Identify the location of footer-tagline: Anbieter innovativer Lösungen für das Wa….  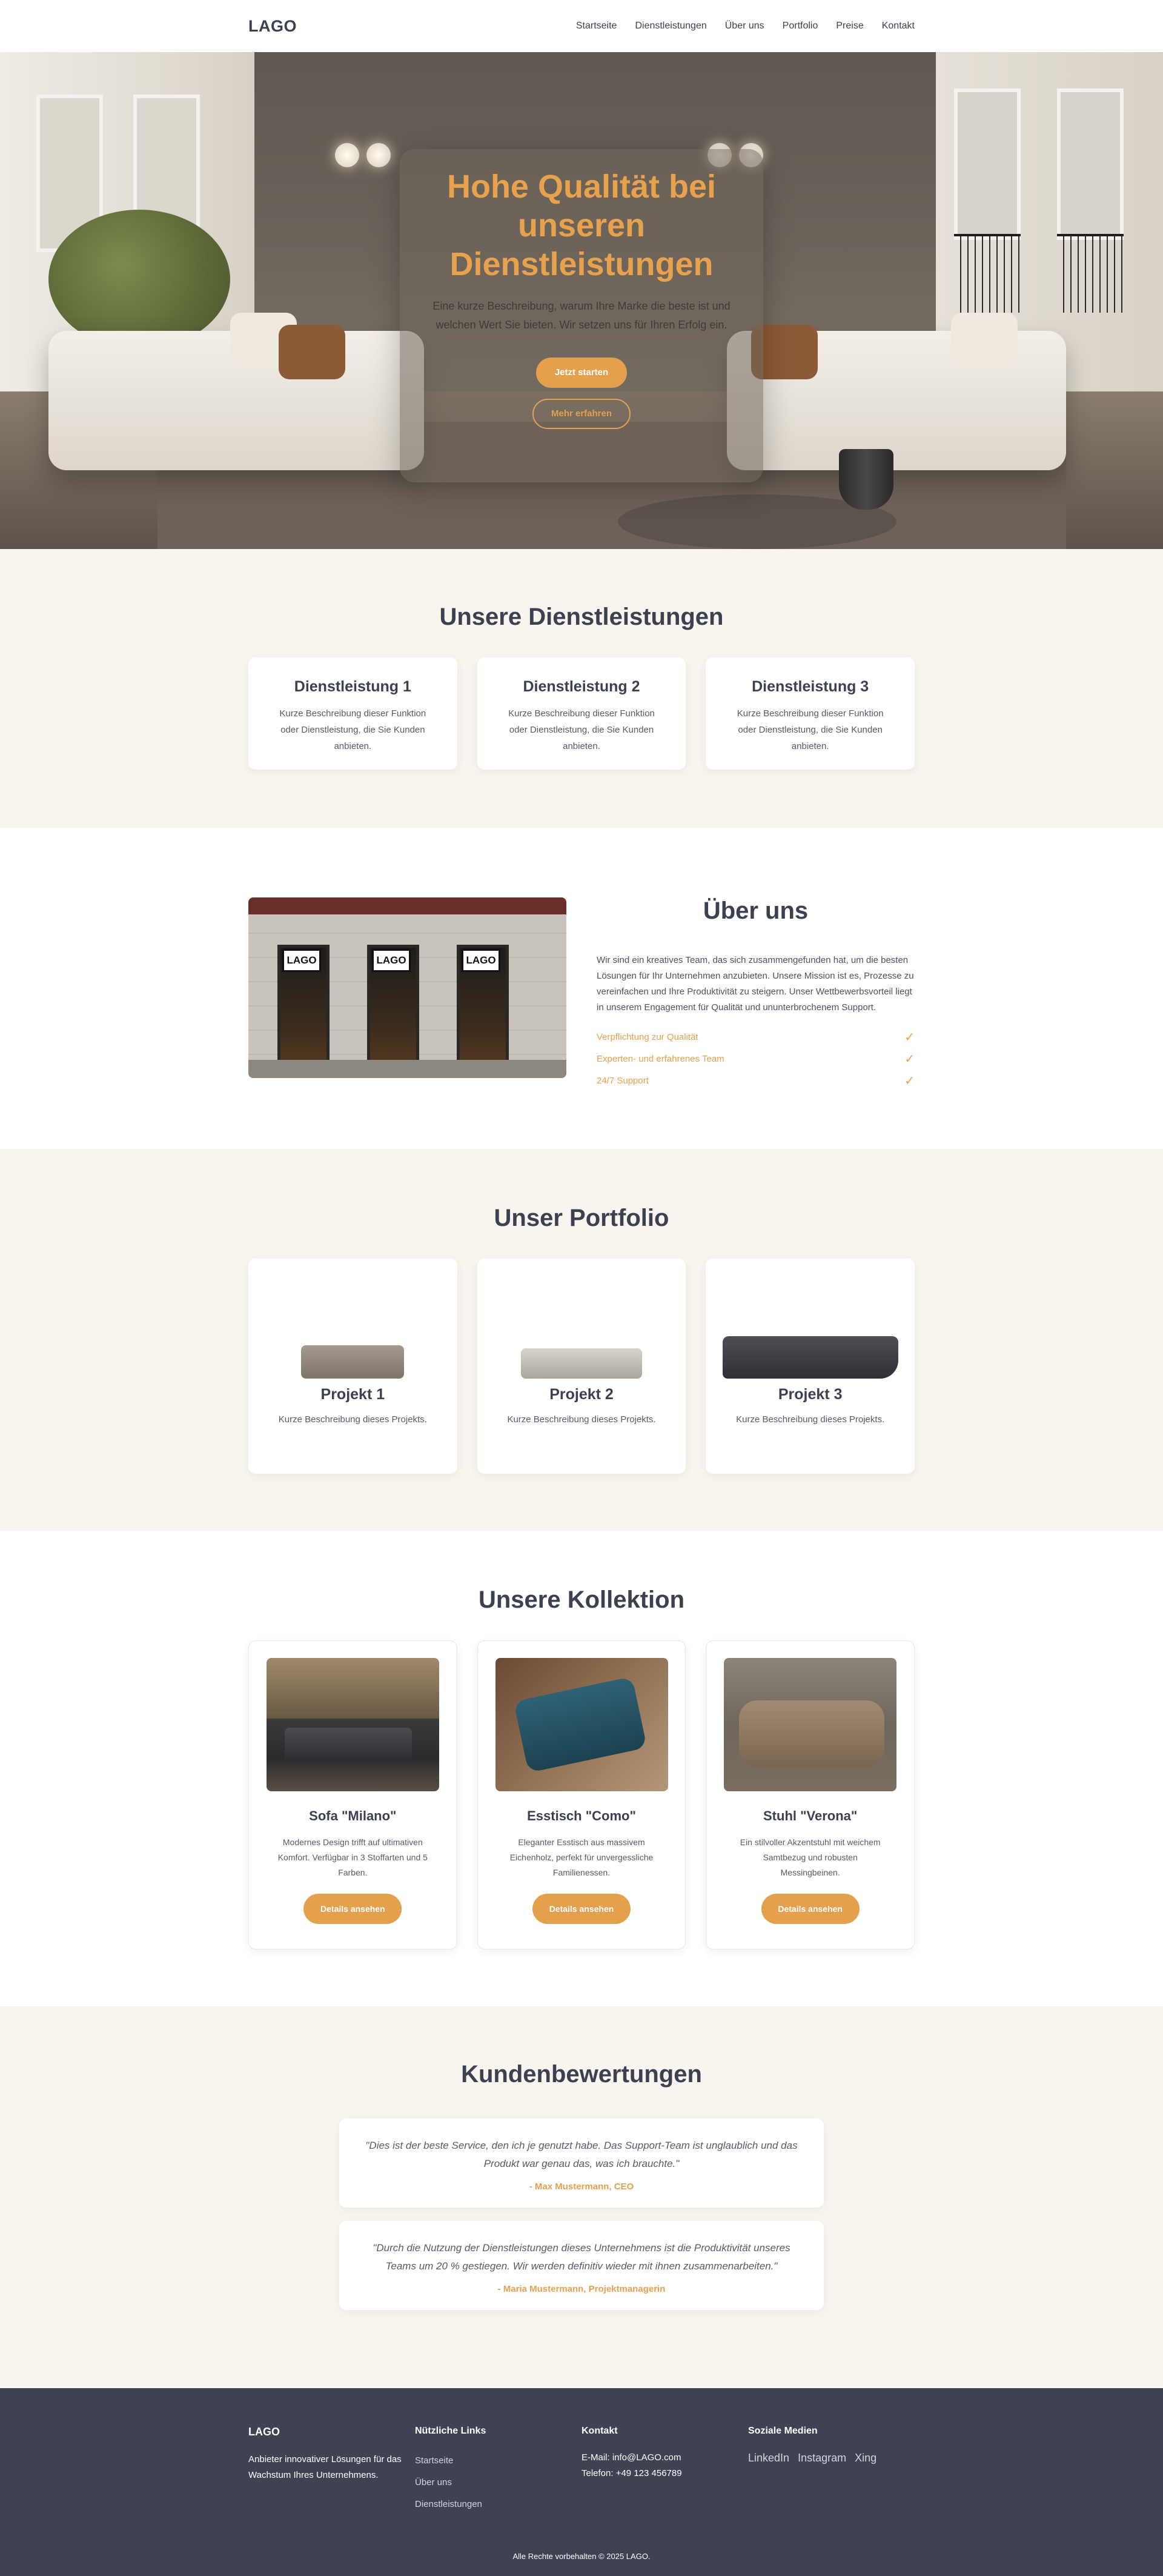
(325, 2467).